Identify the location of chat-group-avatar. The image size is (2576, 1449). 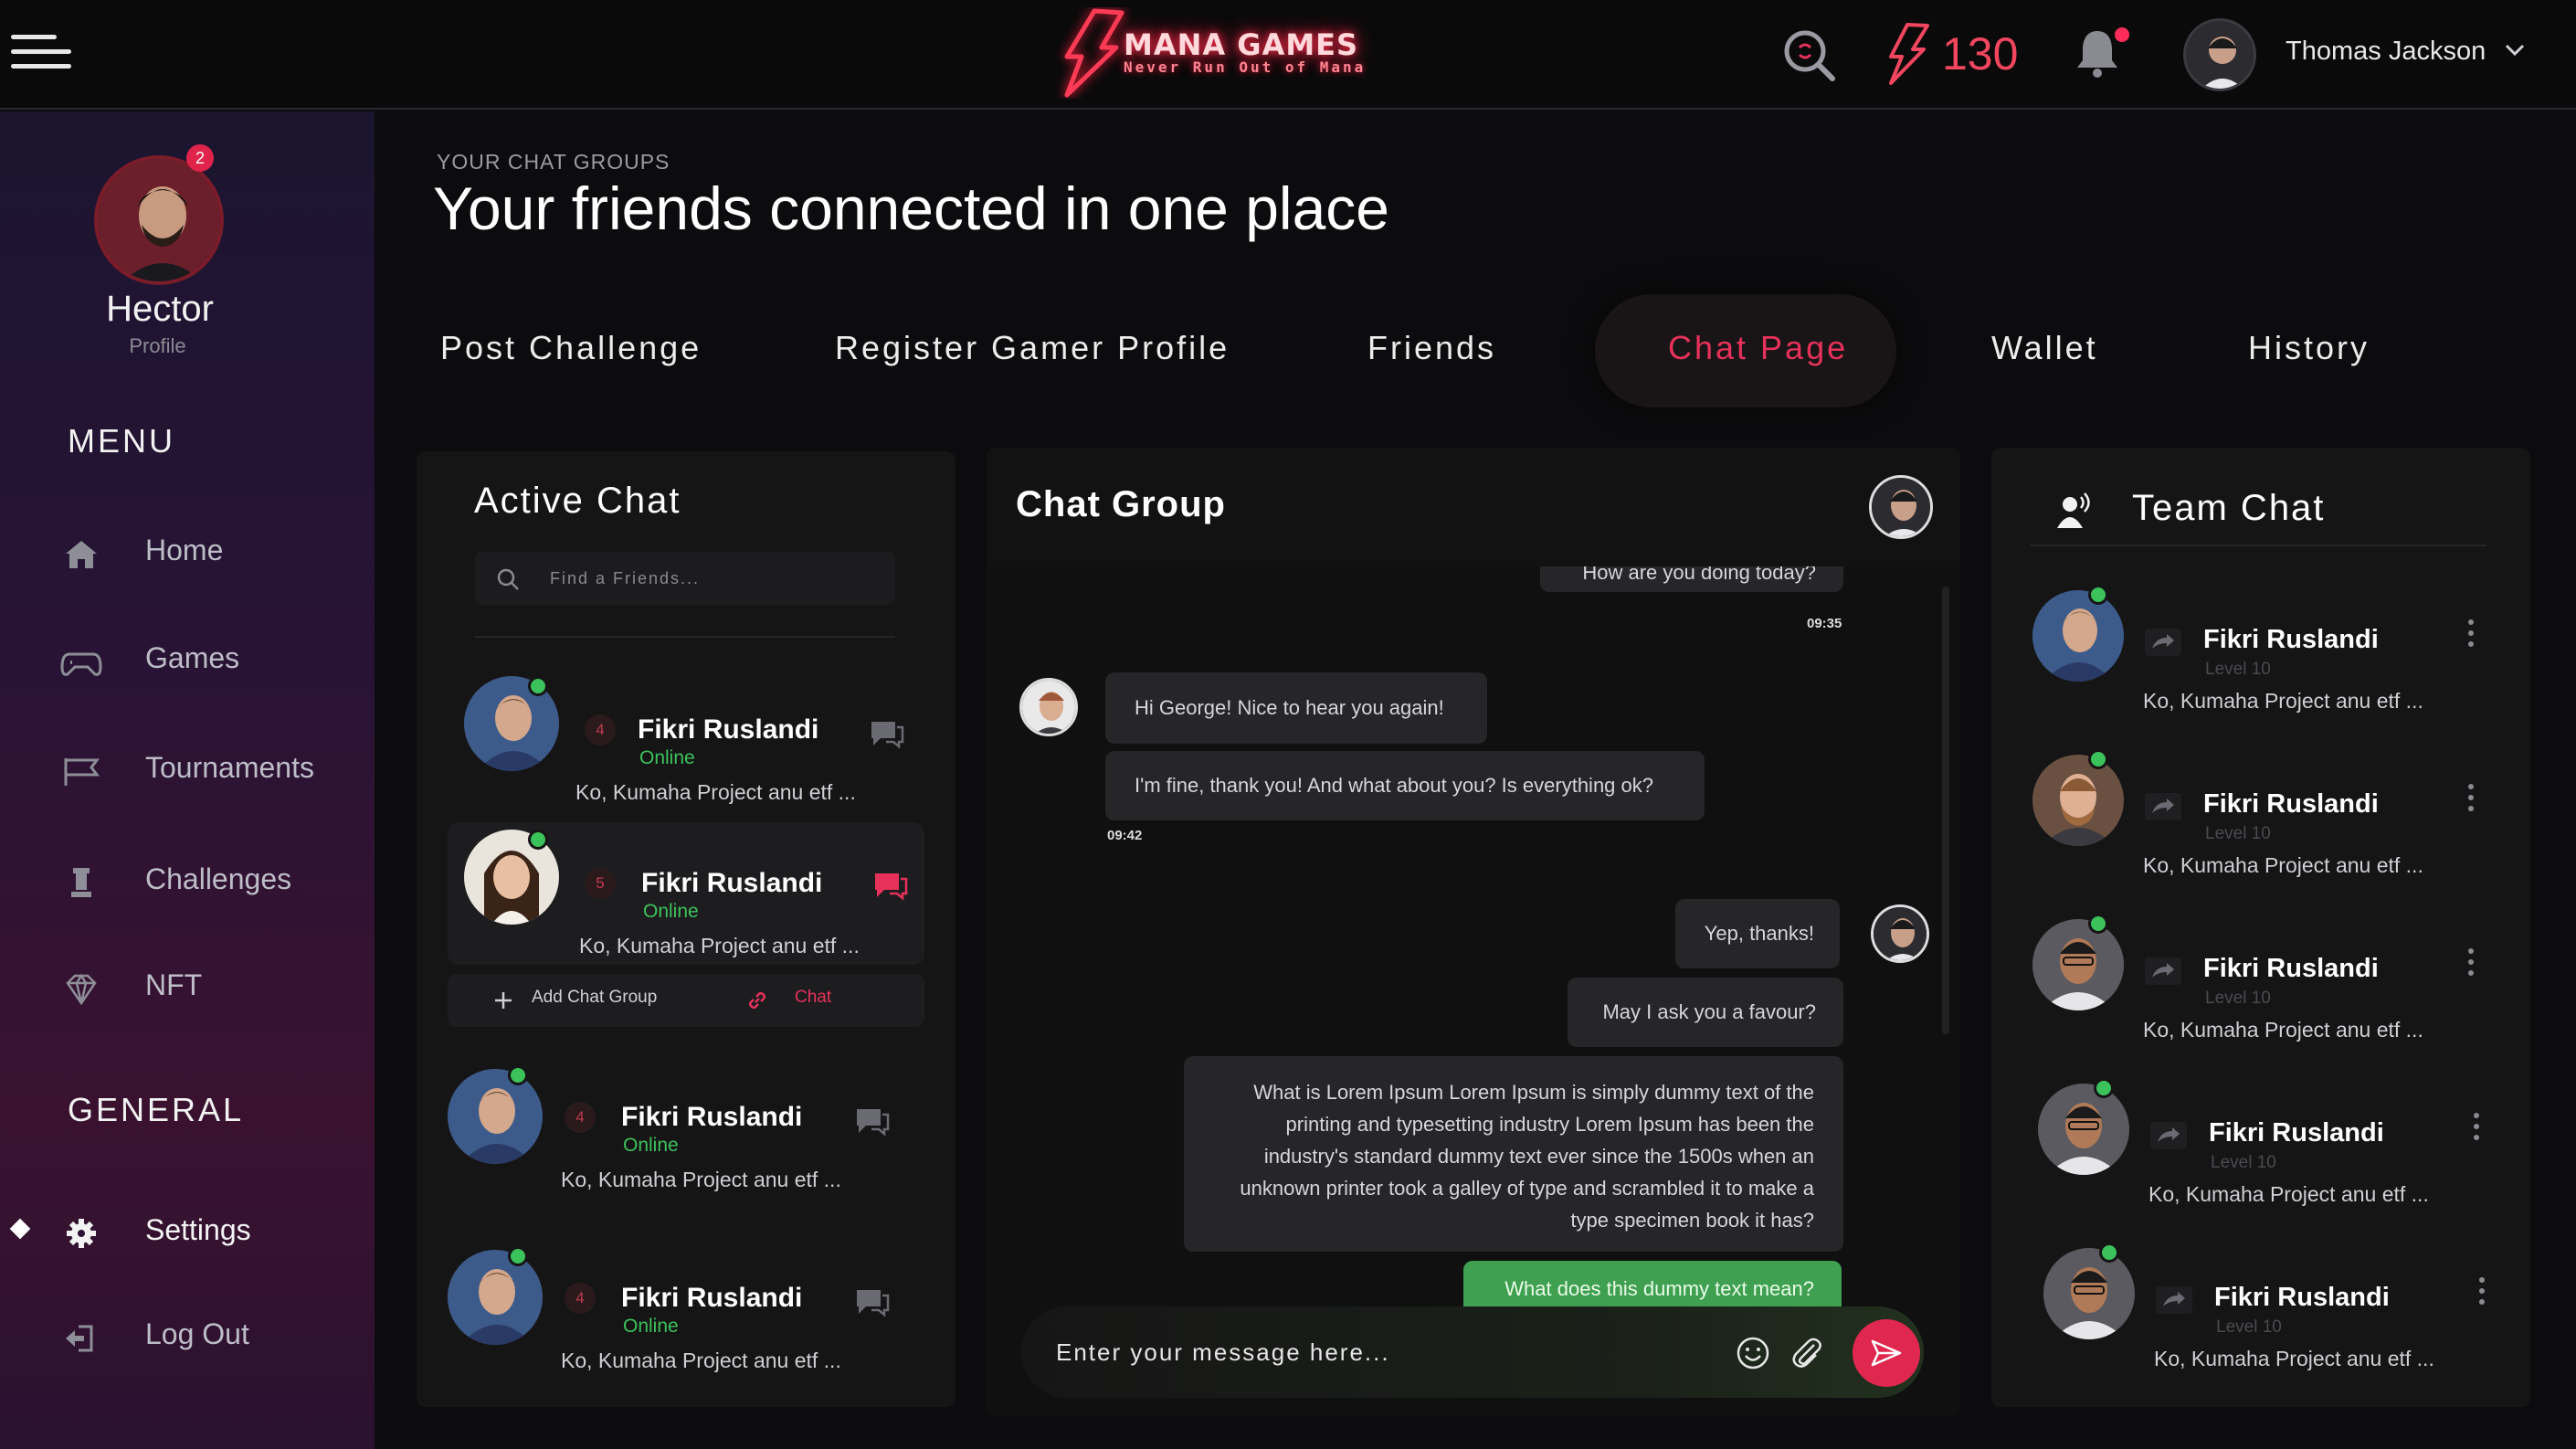
(1901, 507).